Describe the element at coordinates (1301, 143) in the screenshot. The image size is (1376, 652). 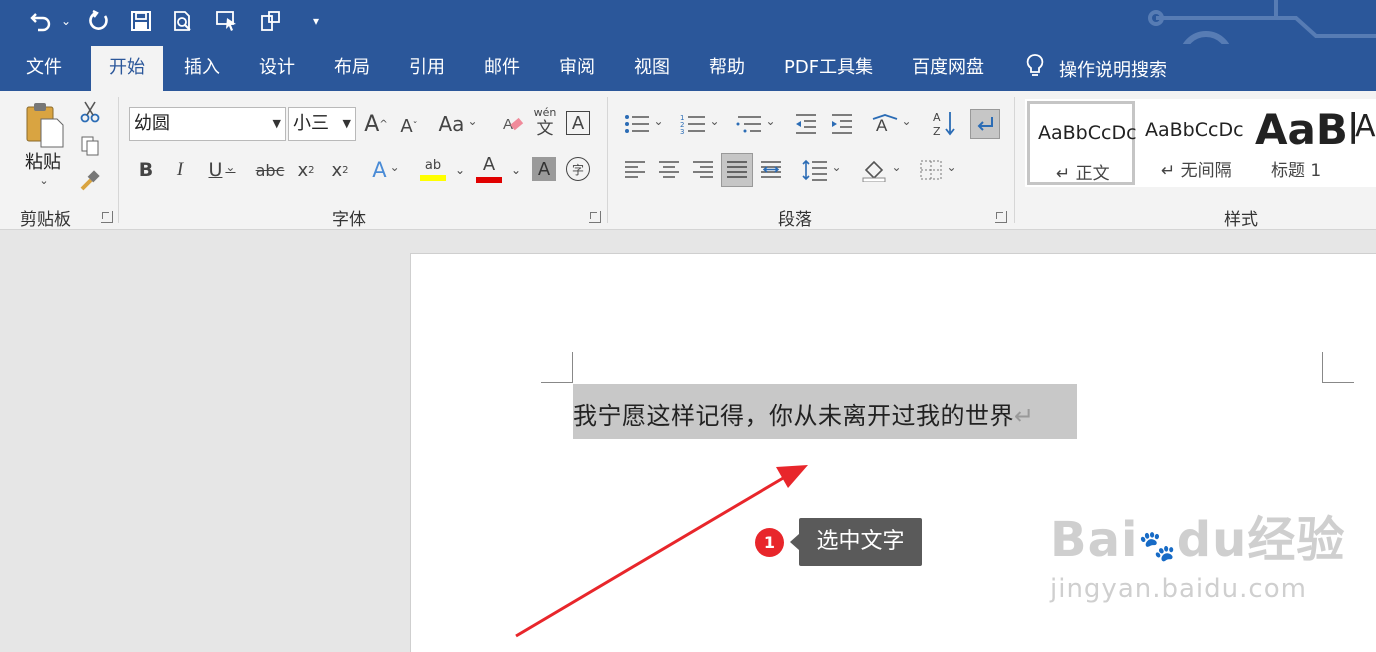
I see `style-heading-1: AaBl 标题 1` at that location.